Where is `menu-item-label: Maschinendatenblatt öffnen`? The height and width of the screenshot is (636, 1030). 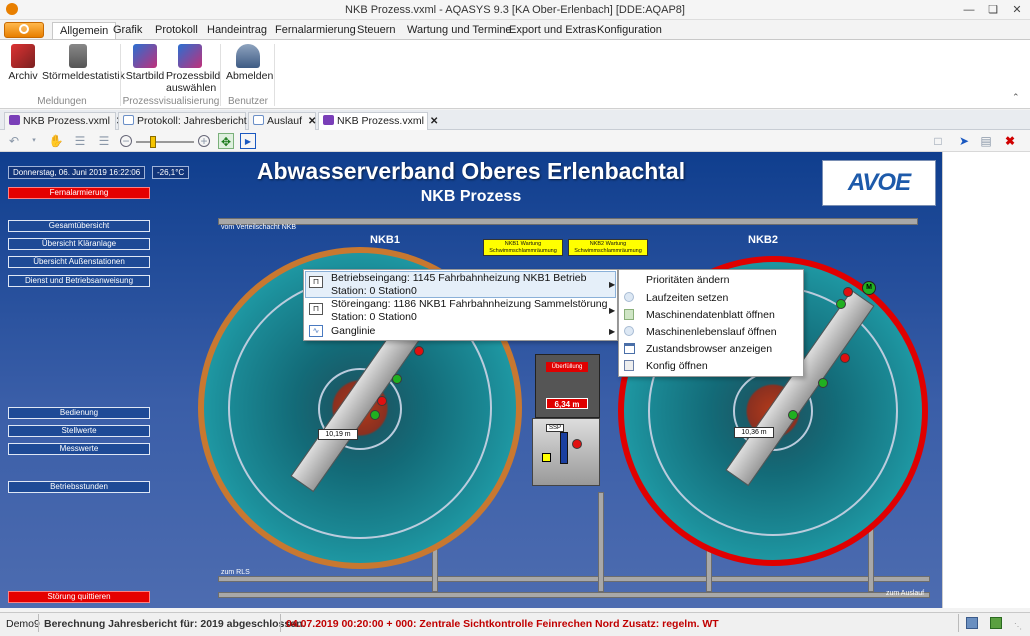 menu-item-label: Maschinendatenblatt öffnen is located at coordinates (710, 315).